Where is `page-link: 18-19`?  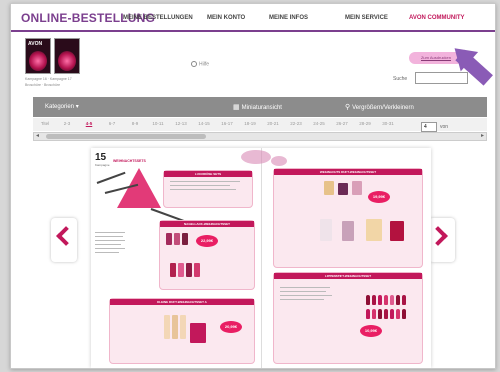
page-link: 18-19 is located at coordinates (250, 123).